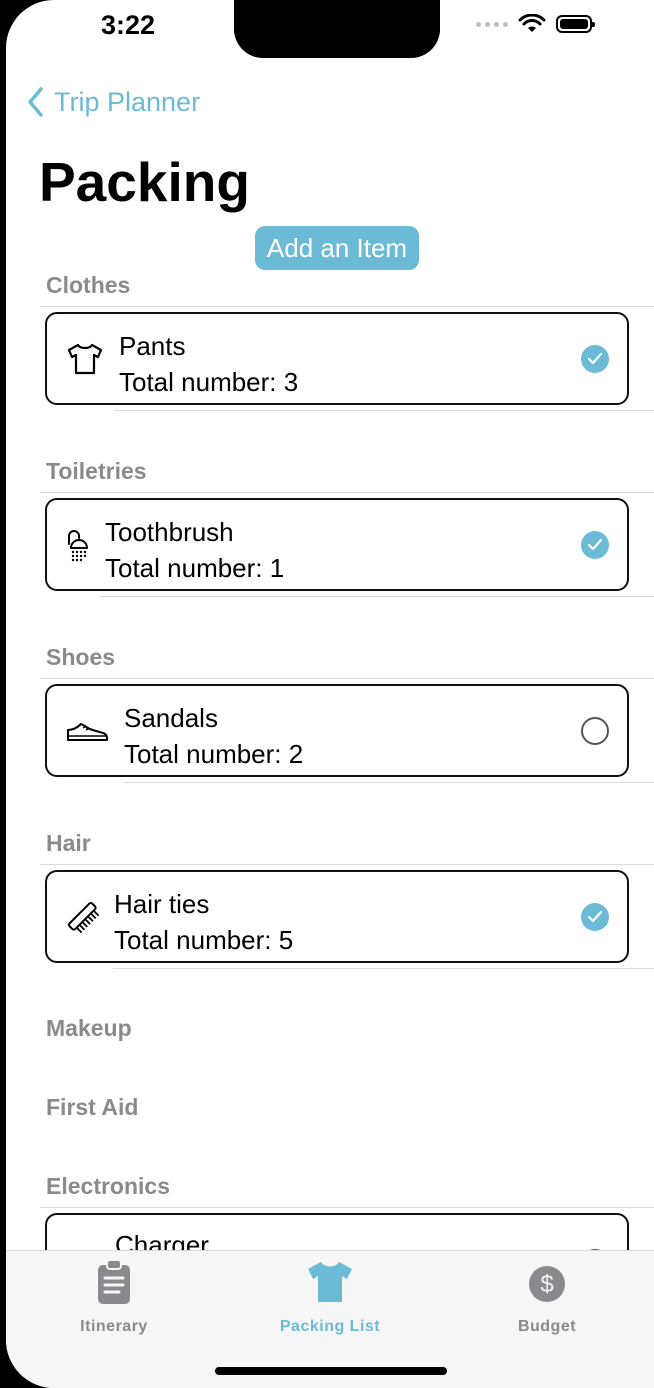  Describe the element at coordinates (595, 730) in the screenshot. I see `unchecked-checkbox` at that location.